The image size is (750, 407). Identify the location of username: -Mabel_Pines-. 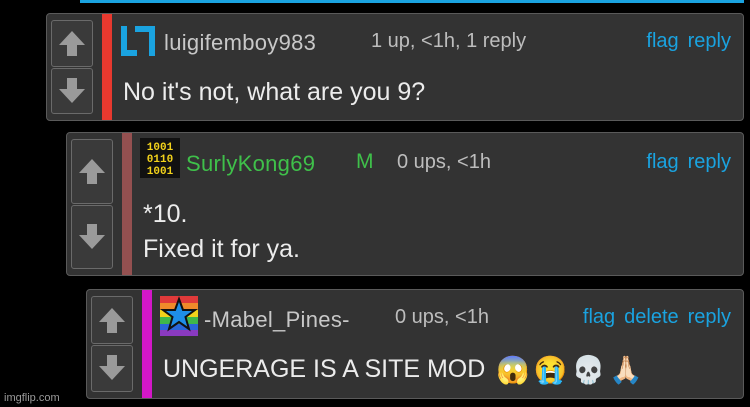
(277, 320).